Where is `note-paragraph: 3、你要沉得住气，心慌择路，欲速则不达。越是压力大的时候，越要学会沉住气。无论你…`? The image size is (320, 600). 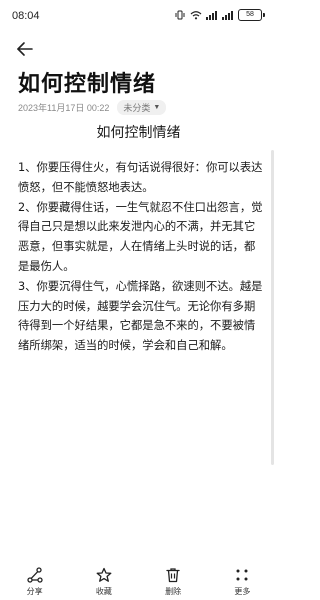
note-paragraph: 3、你要沉得住气，心慌择路，欲速则不达。越是压力大的时候，越要学会沉住气。无论你… is located at coordinates (141, 316).